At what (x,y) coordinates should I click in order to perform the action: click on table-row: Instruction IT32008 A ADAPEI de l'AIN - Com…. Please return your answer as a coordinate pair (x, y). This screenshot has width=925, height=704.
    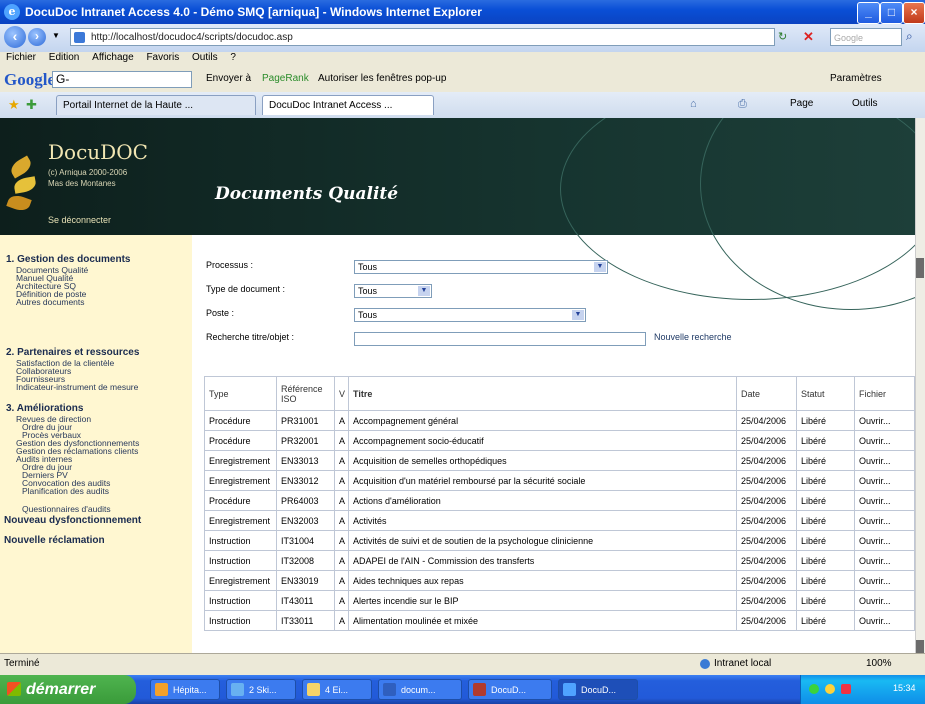
    Looking at the image, I should click on (559, 560).